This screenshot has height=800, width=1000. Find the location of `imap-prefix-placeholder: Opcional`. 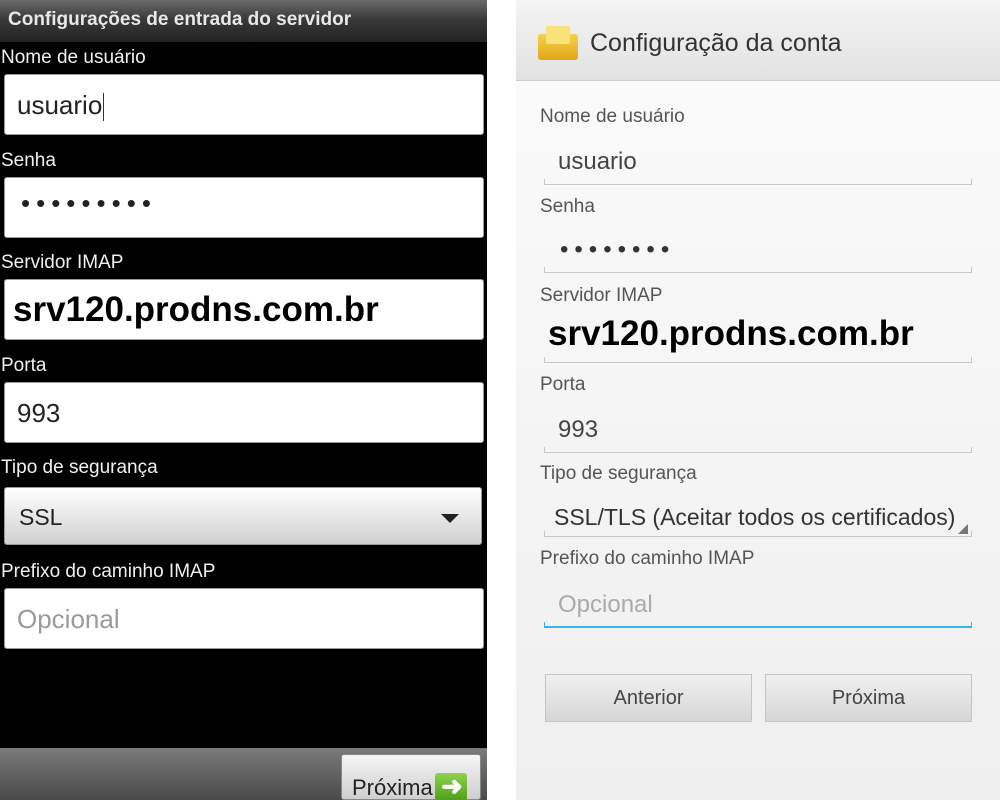

imap-prefix-placeholder: Opcional is located at coordinates (68, 619).